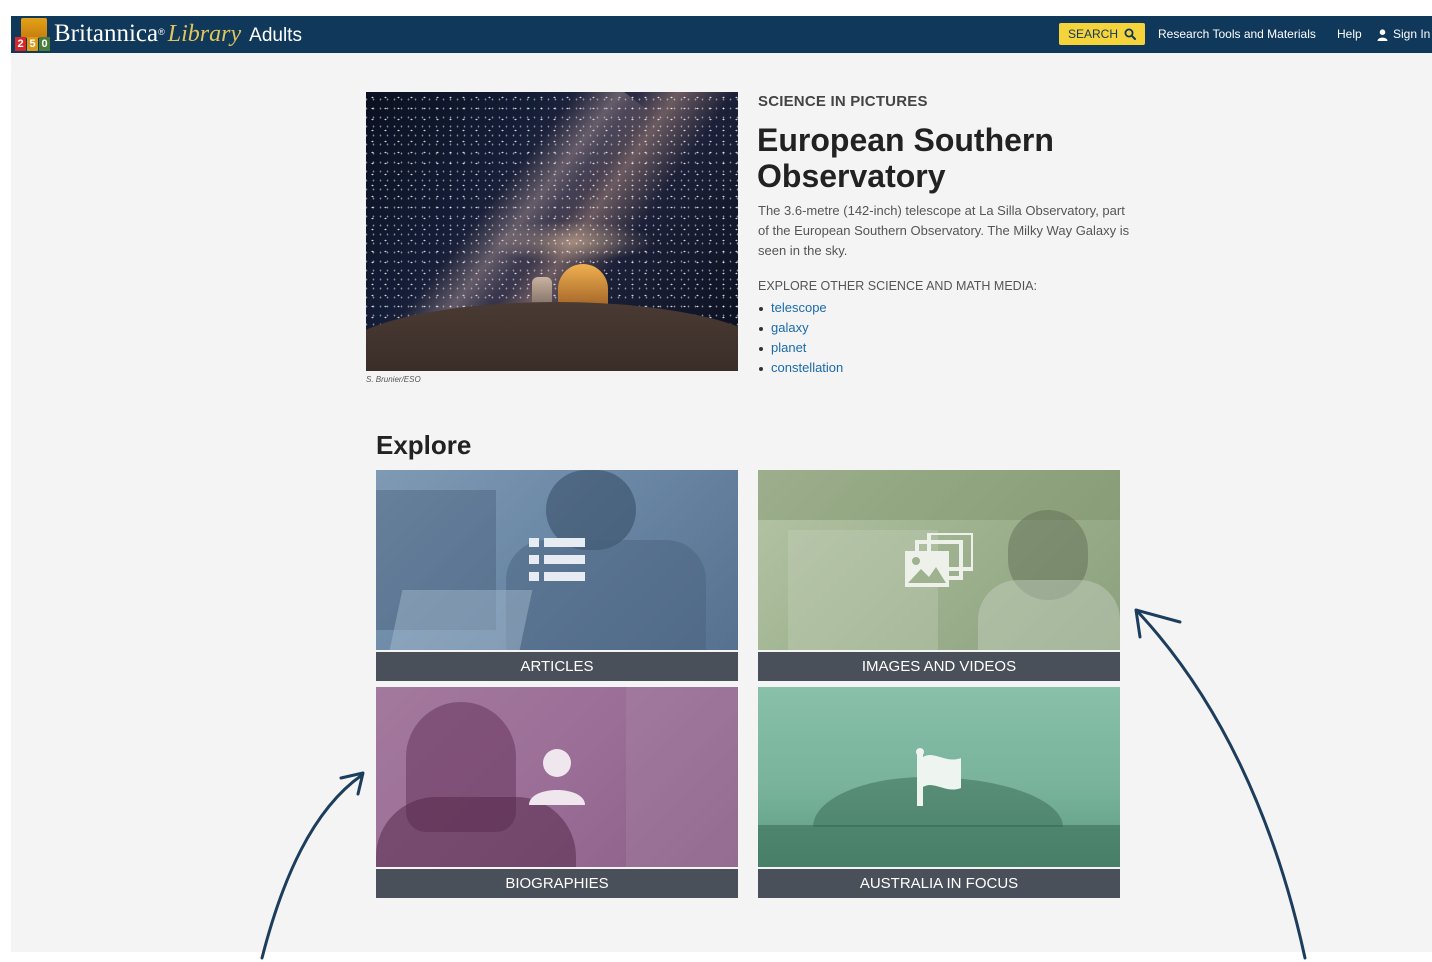  Describe the element at coordinates (843, 101) in the screenshot. I see `media-eyebrow: SCIENCE IN PICTURES` at that location.